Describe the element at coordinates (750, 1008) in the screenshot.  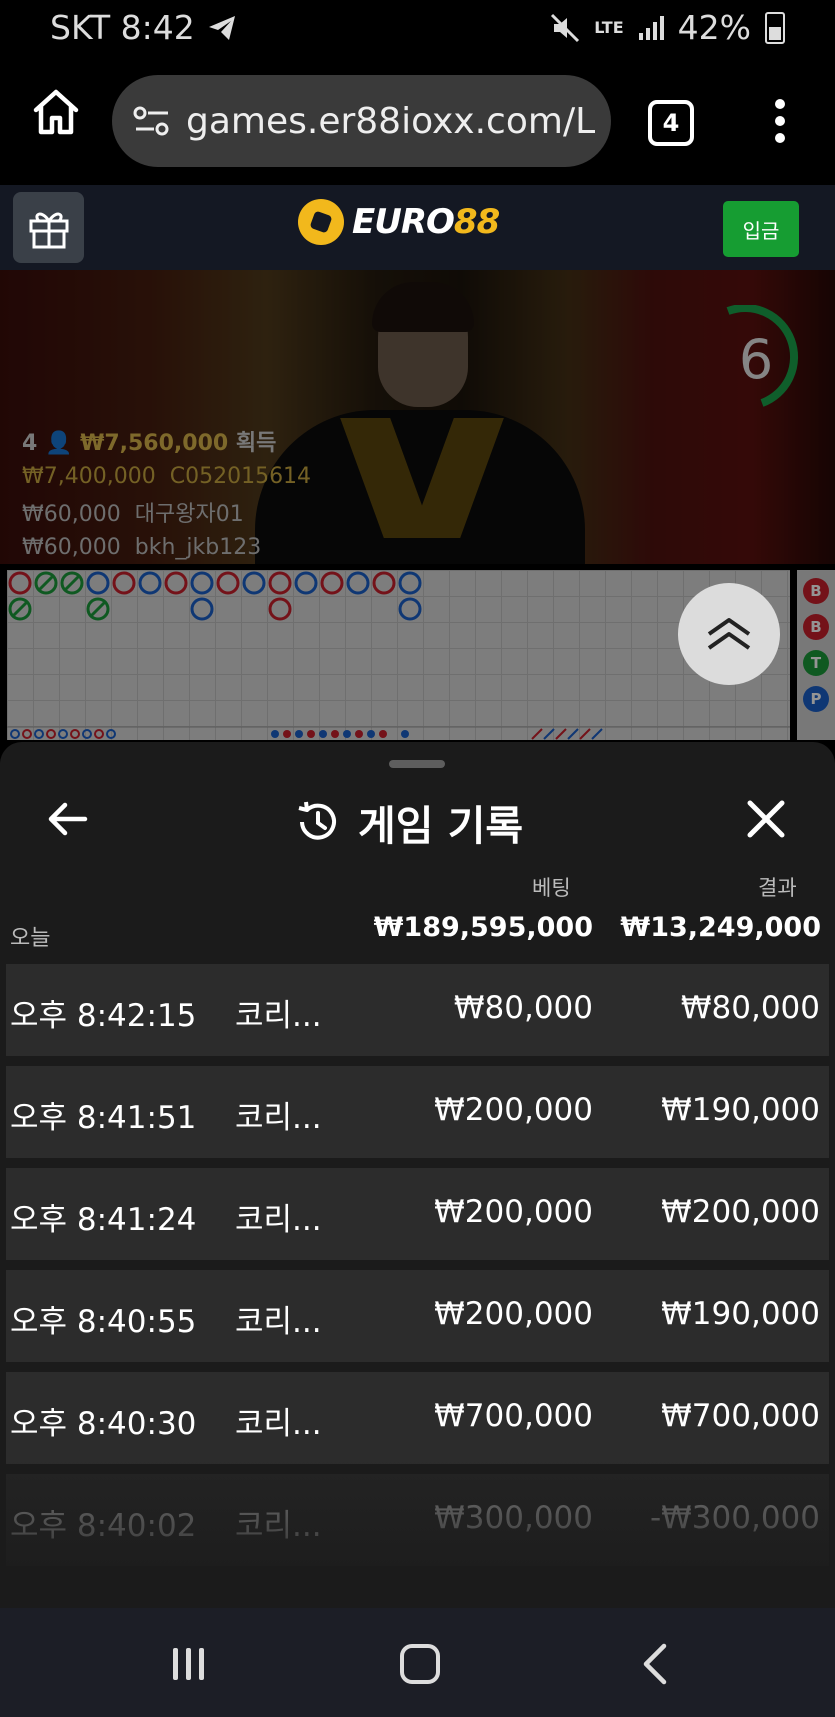
I see `row-result: ₩80,000` at that location.